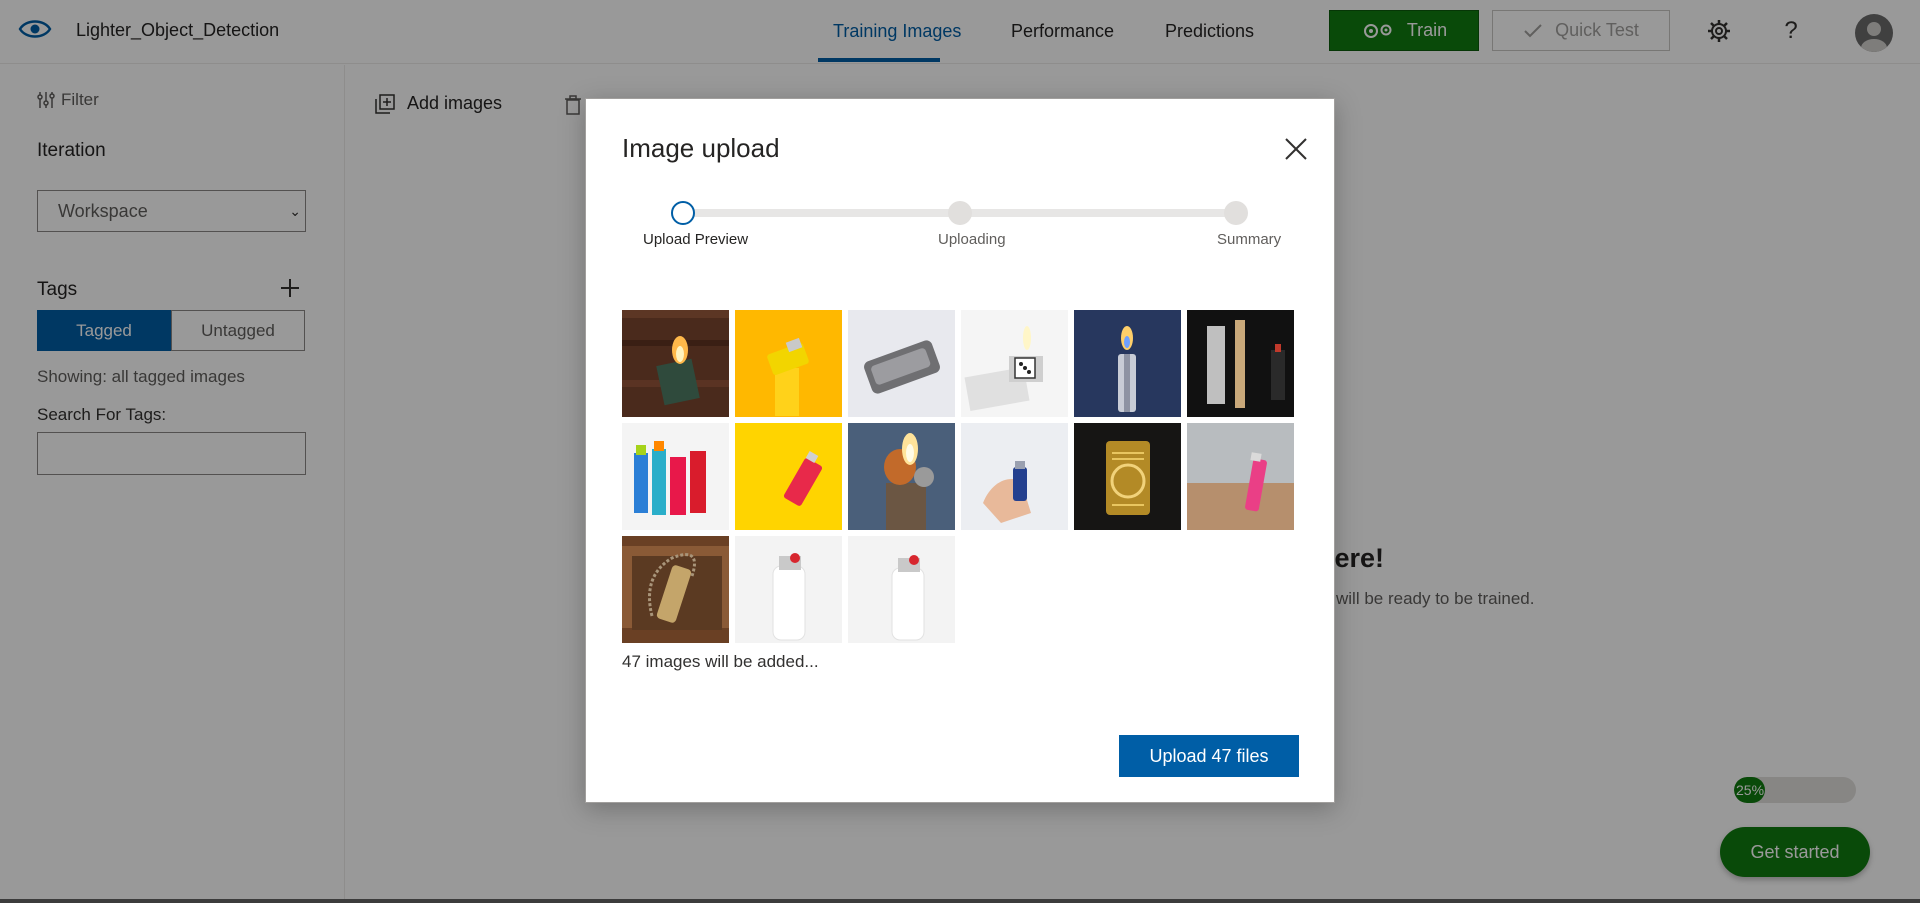 The width and height of the screenshot is (1920, 903). Describe the element at coordinates (1236, 213) in the screenshot. I see `step-dot-summary` at that location.